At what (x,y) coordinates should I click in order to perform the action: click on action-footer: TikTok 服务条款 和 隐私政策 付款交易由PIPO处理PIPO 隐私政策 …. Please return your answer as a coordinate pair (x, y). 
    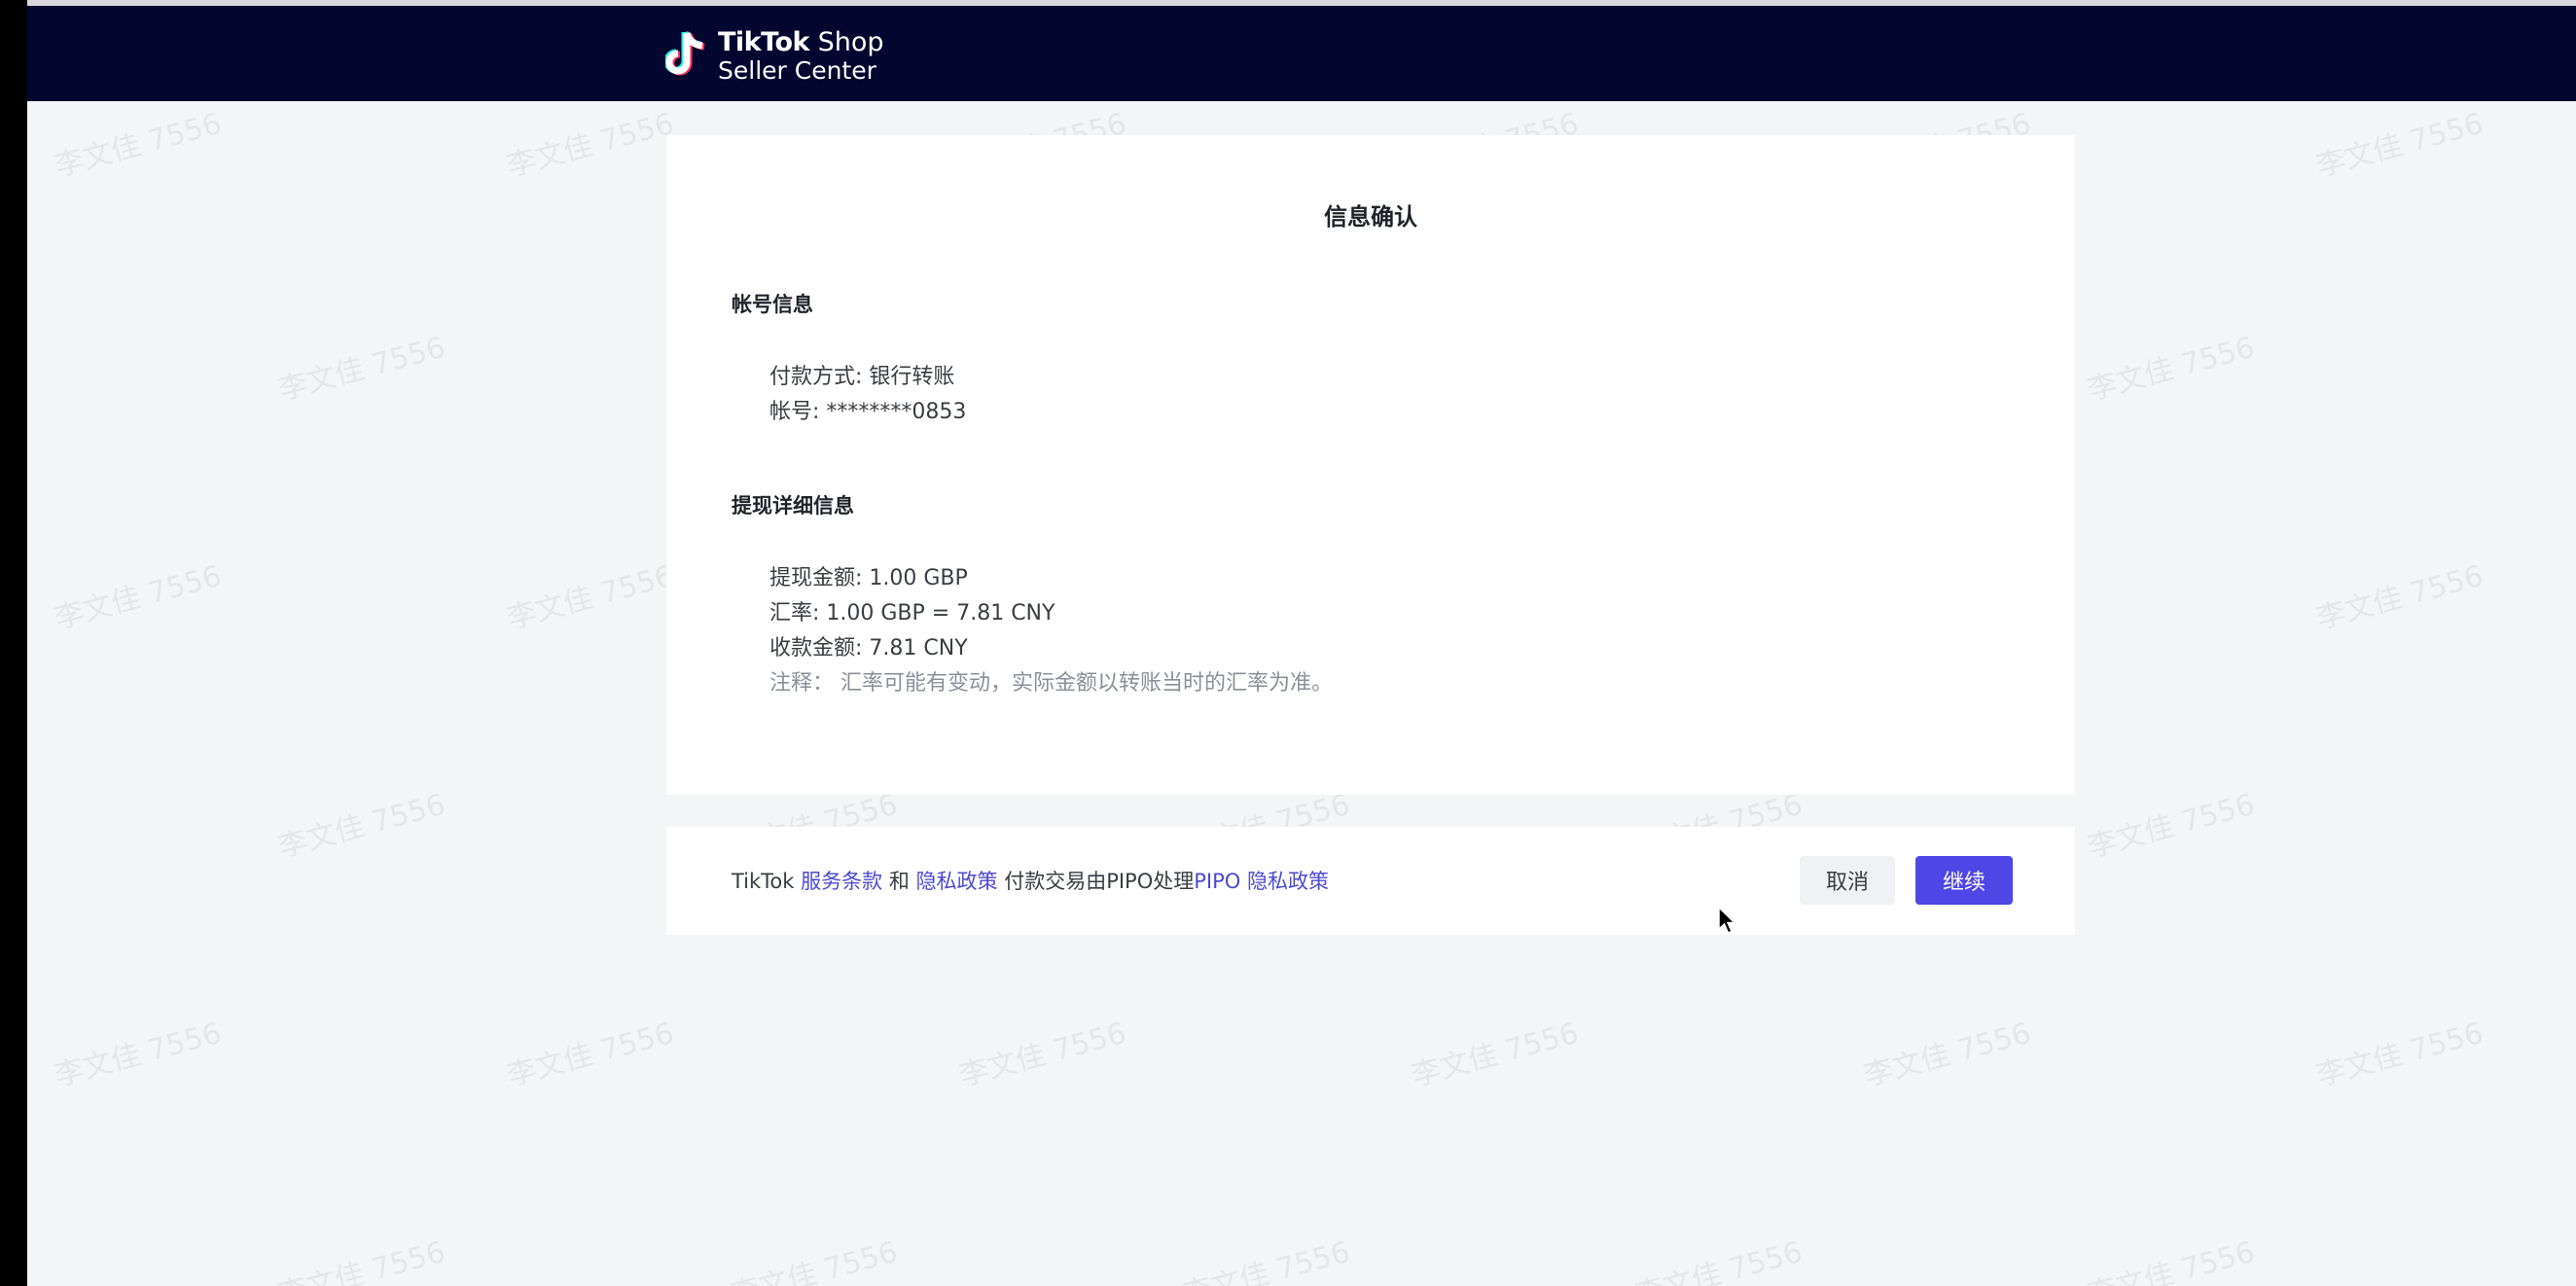
    Looking at the image, I should click on (1370, 881).